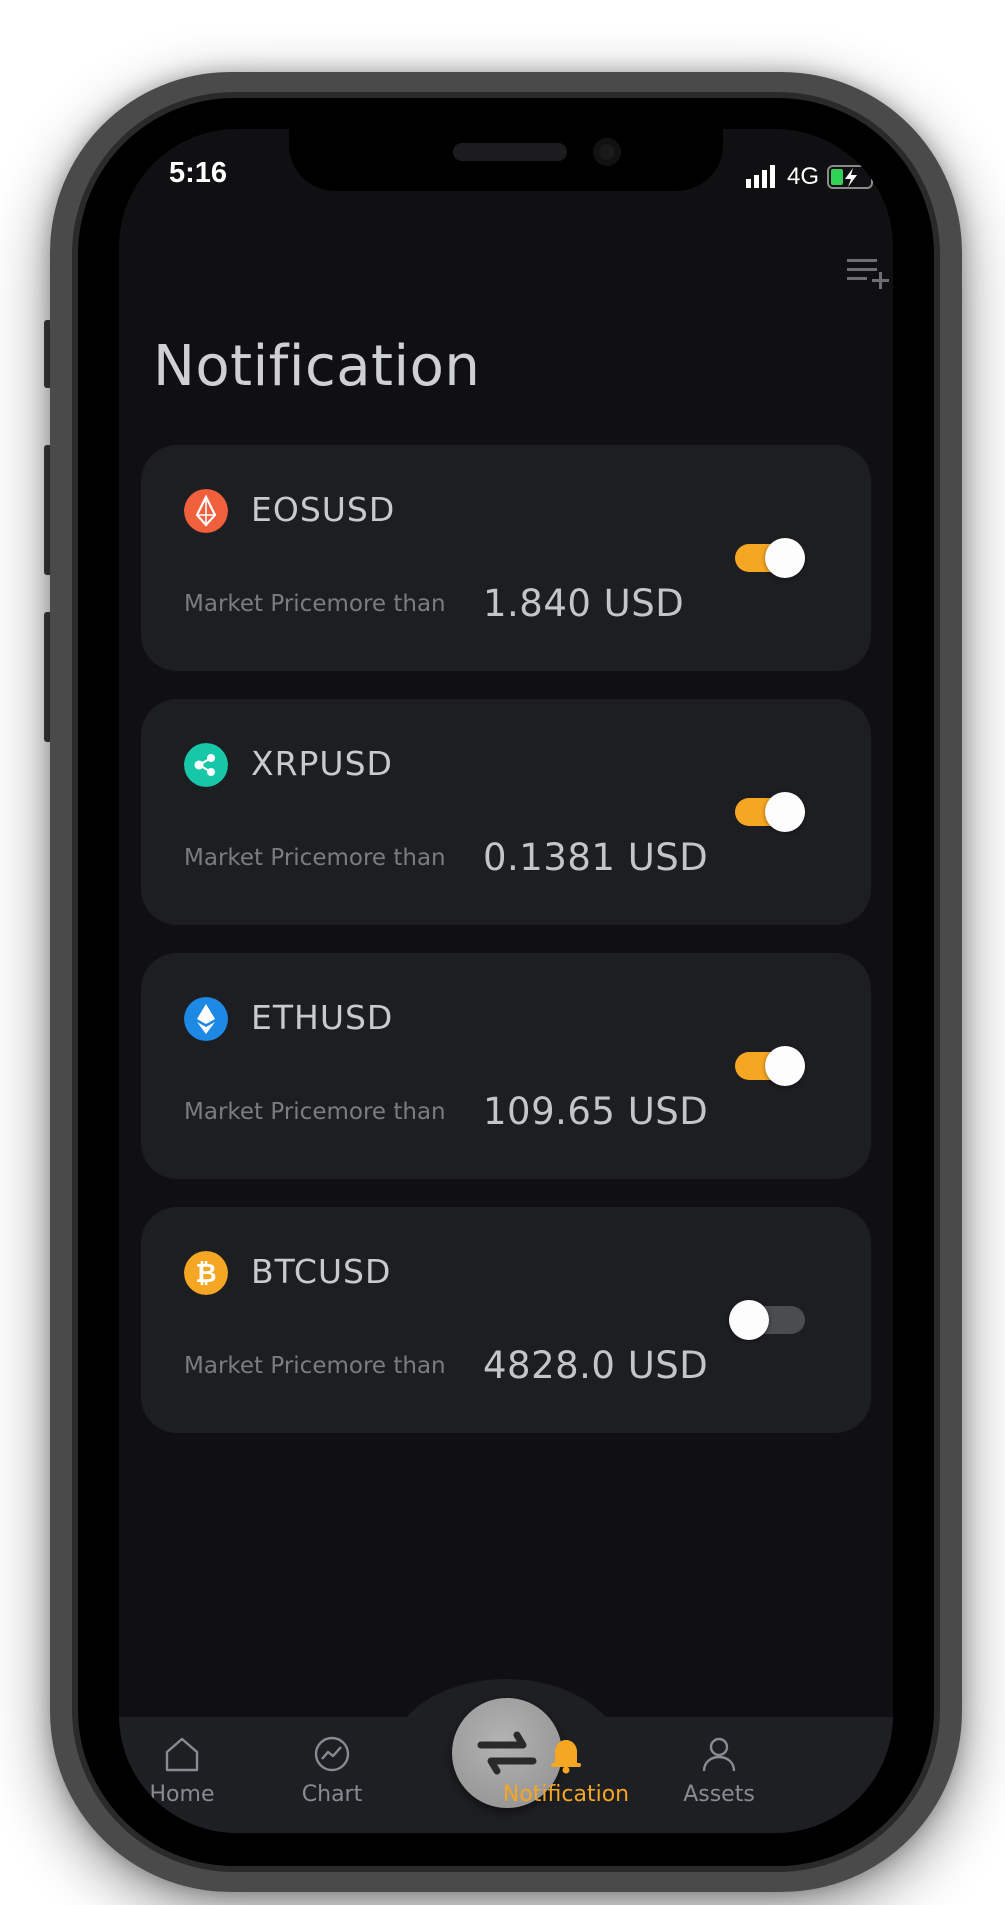 This screenshot has width=1005, height=1905. Describe the element at coordinates (596, 857) in the screenshot. I see `alert-price: 0.1381 USD` at that location.